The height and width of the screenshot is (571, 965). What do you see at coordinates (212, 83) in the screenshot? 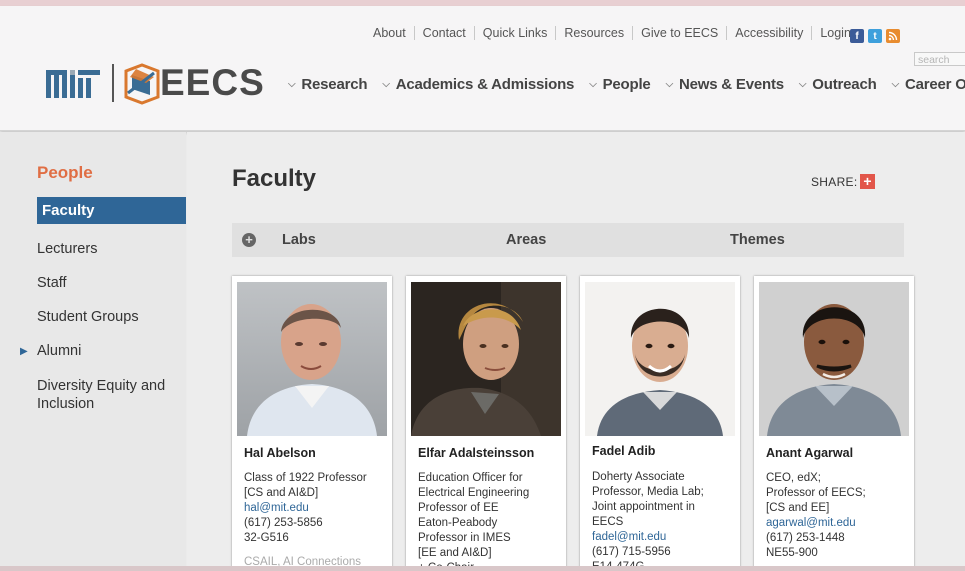
I see `eecs-logo-text: EECS` at bounding box center [212, 83].